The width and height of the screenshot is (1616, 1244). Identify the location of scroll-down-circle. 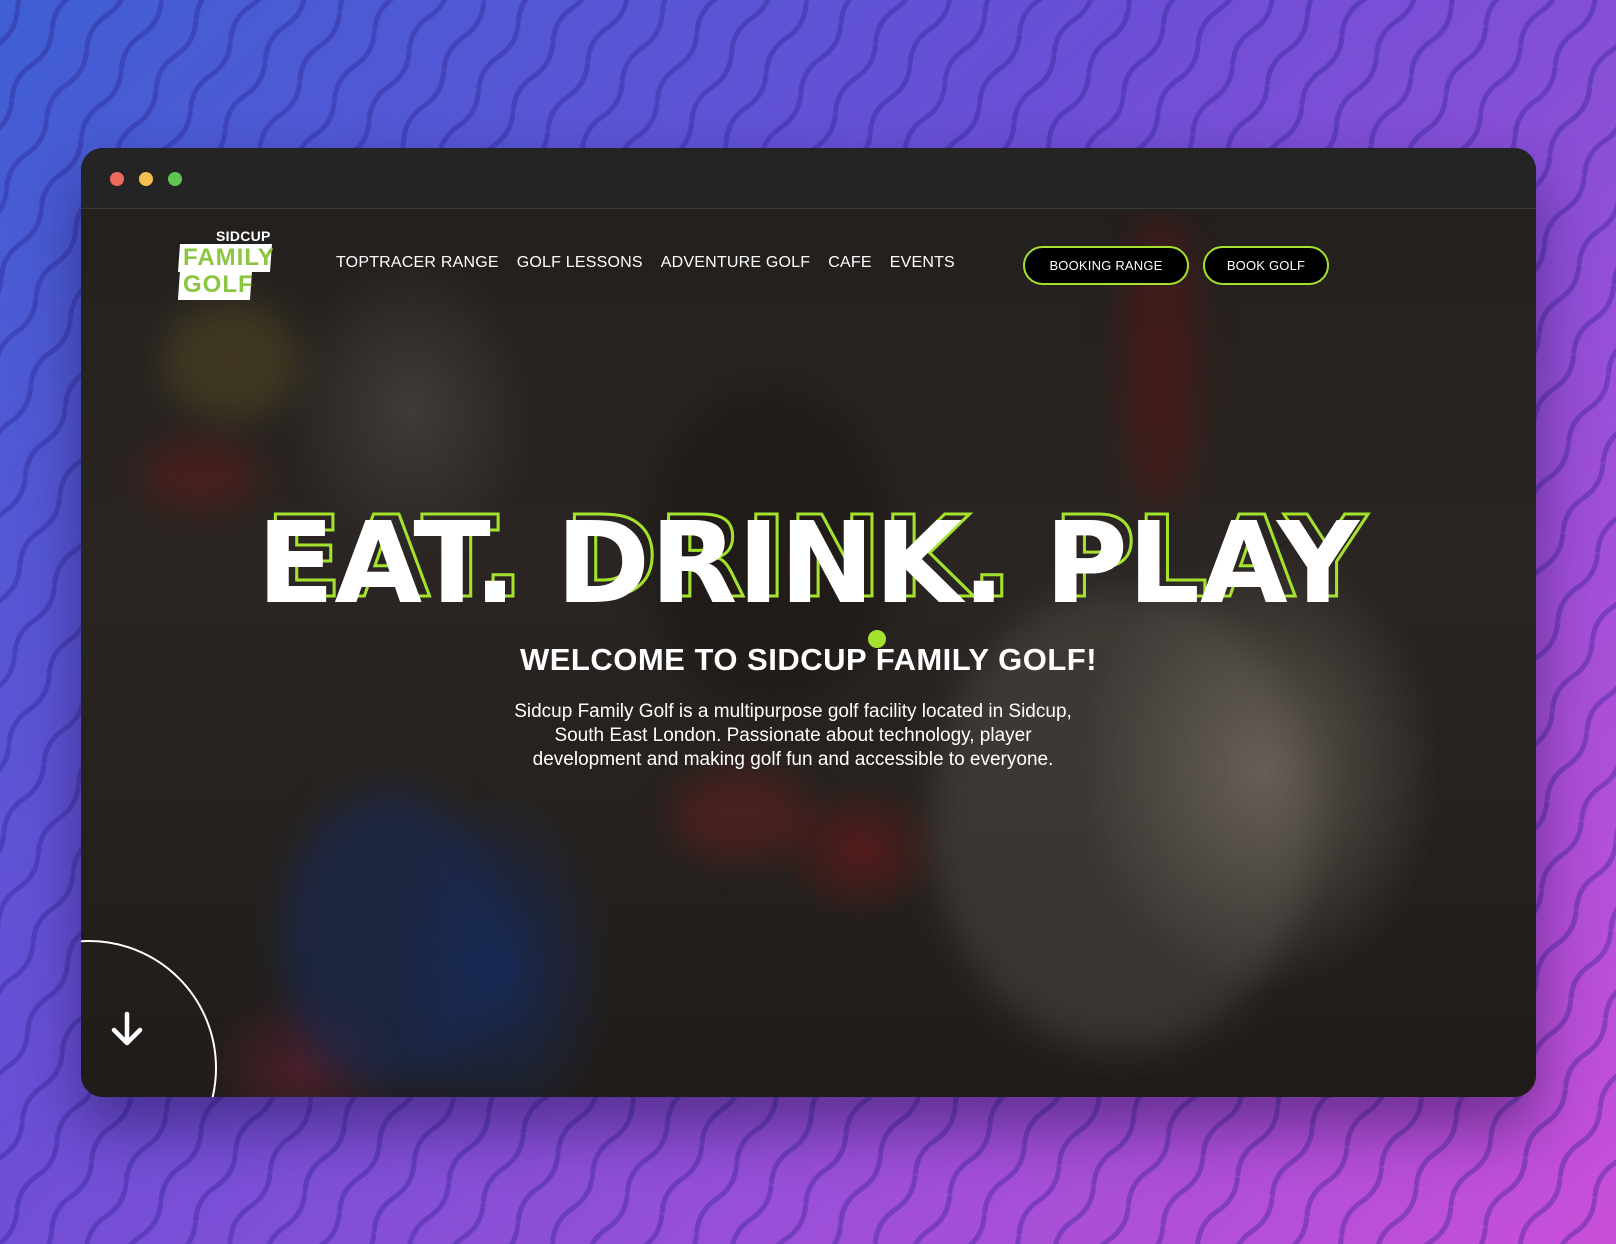
(149, 1018).